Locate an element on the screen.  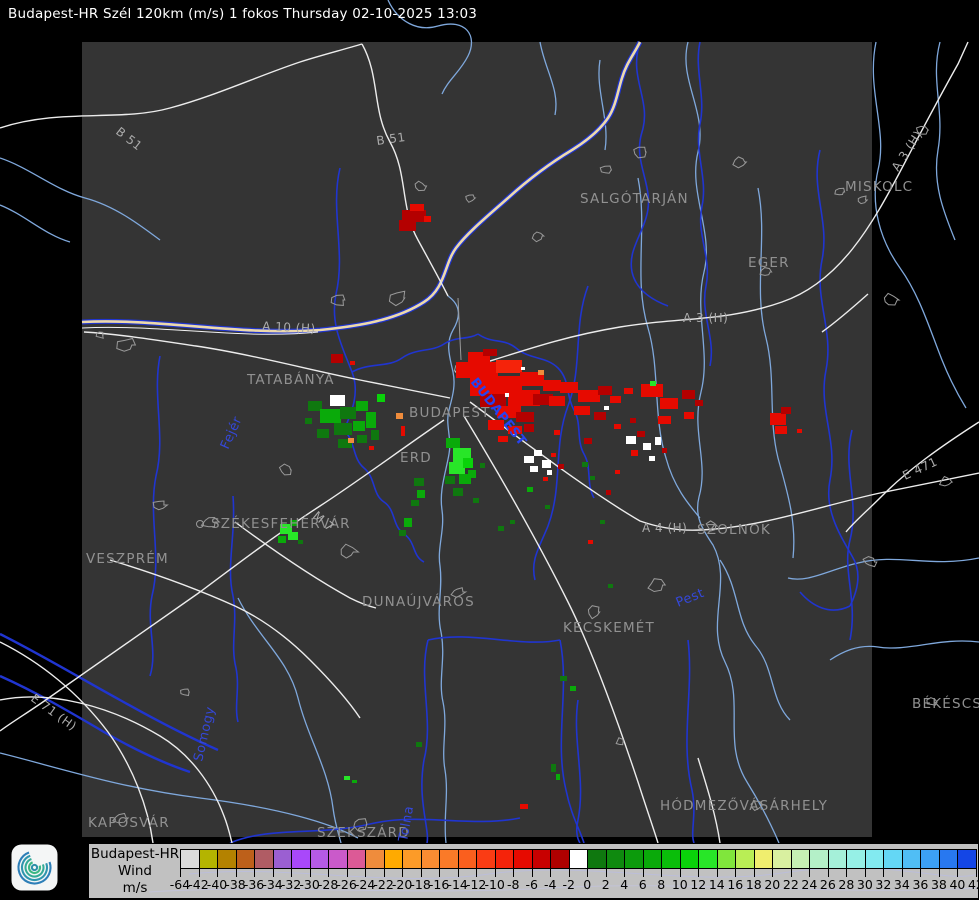
city-label: MISKOLC is located at coordinates (879, 187).